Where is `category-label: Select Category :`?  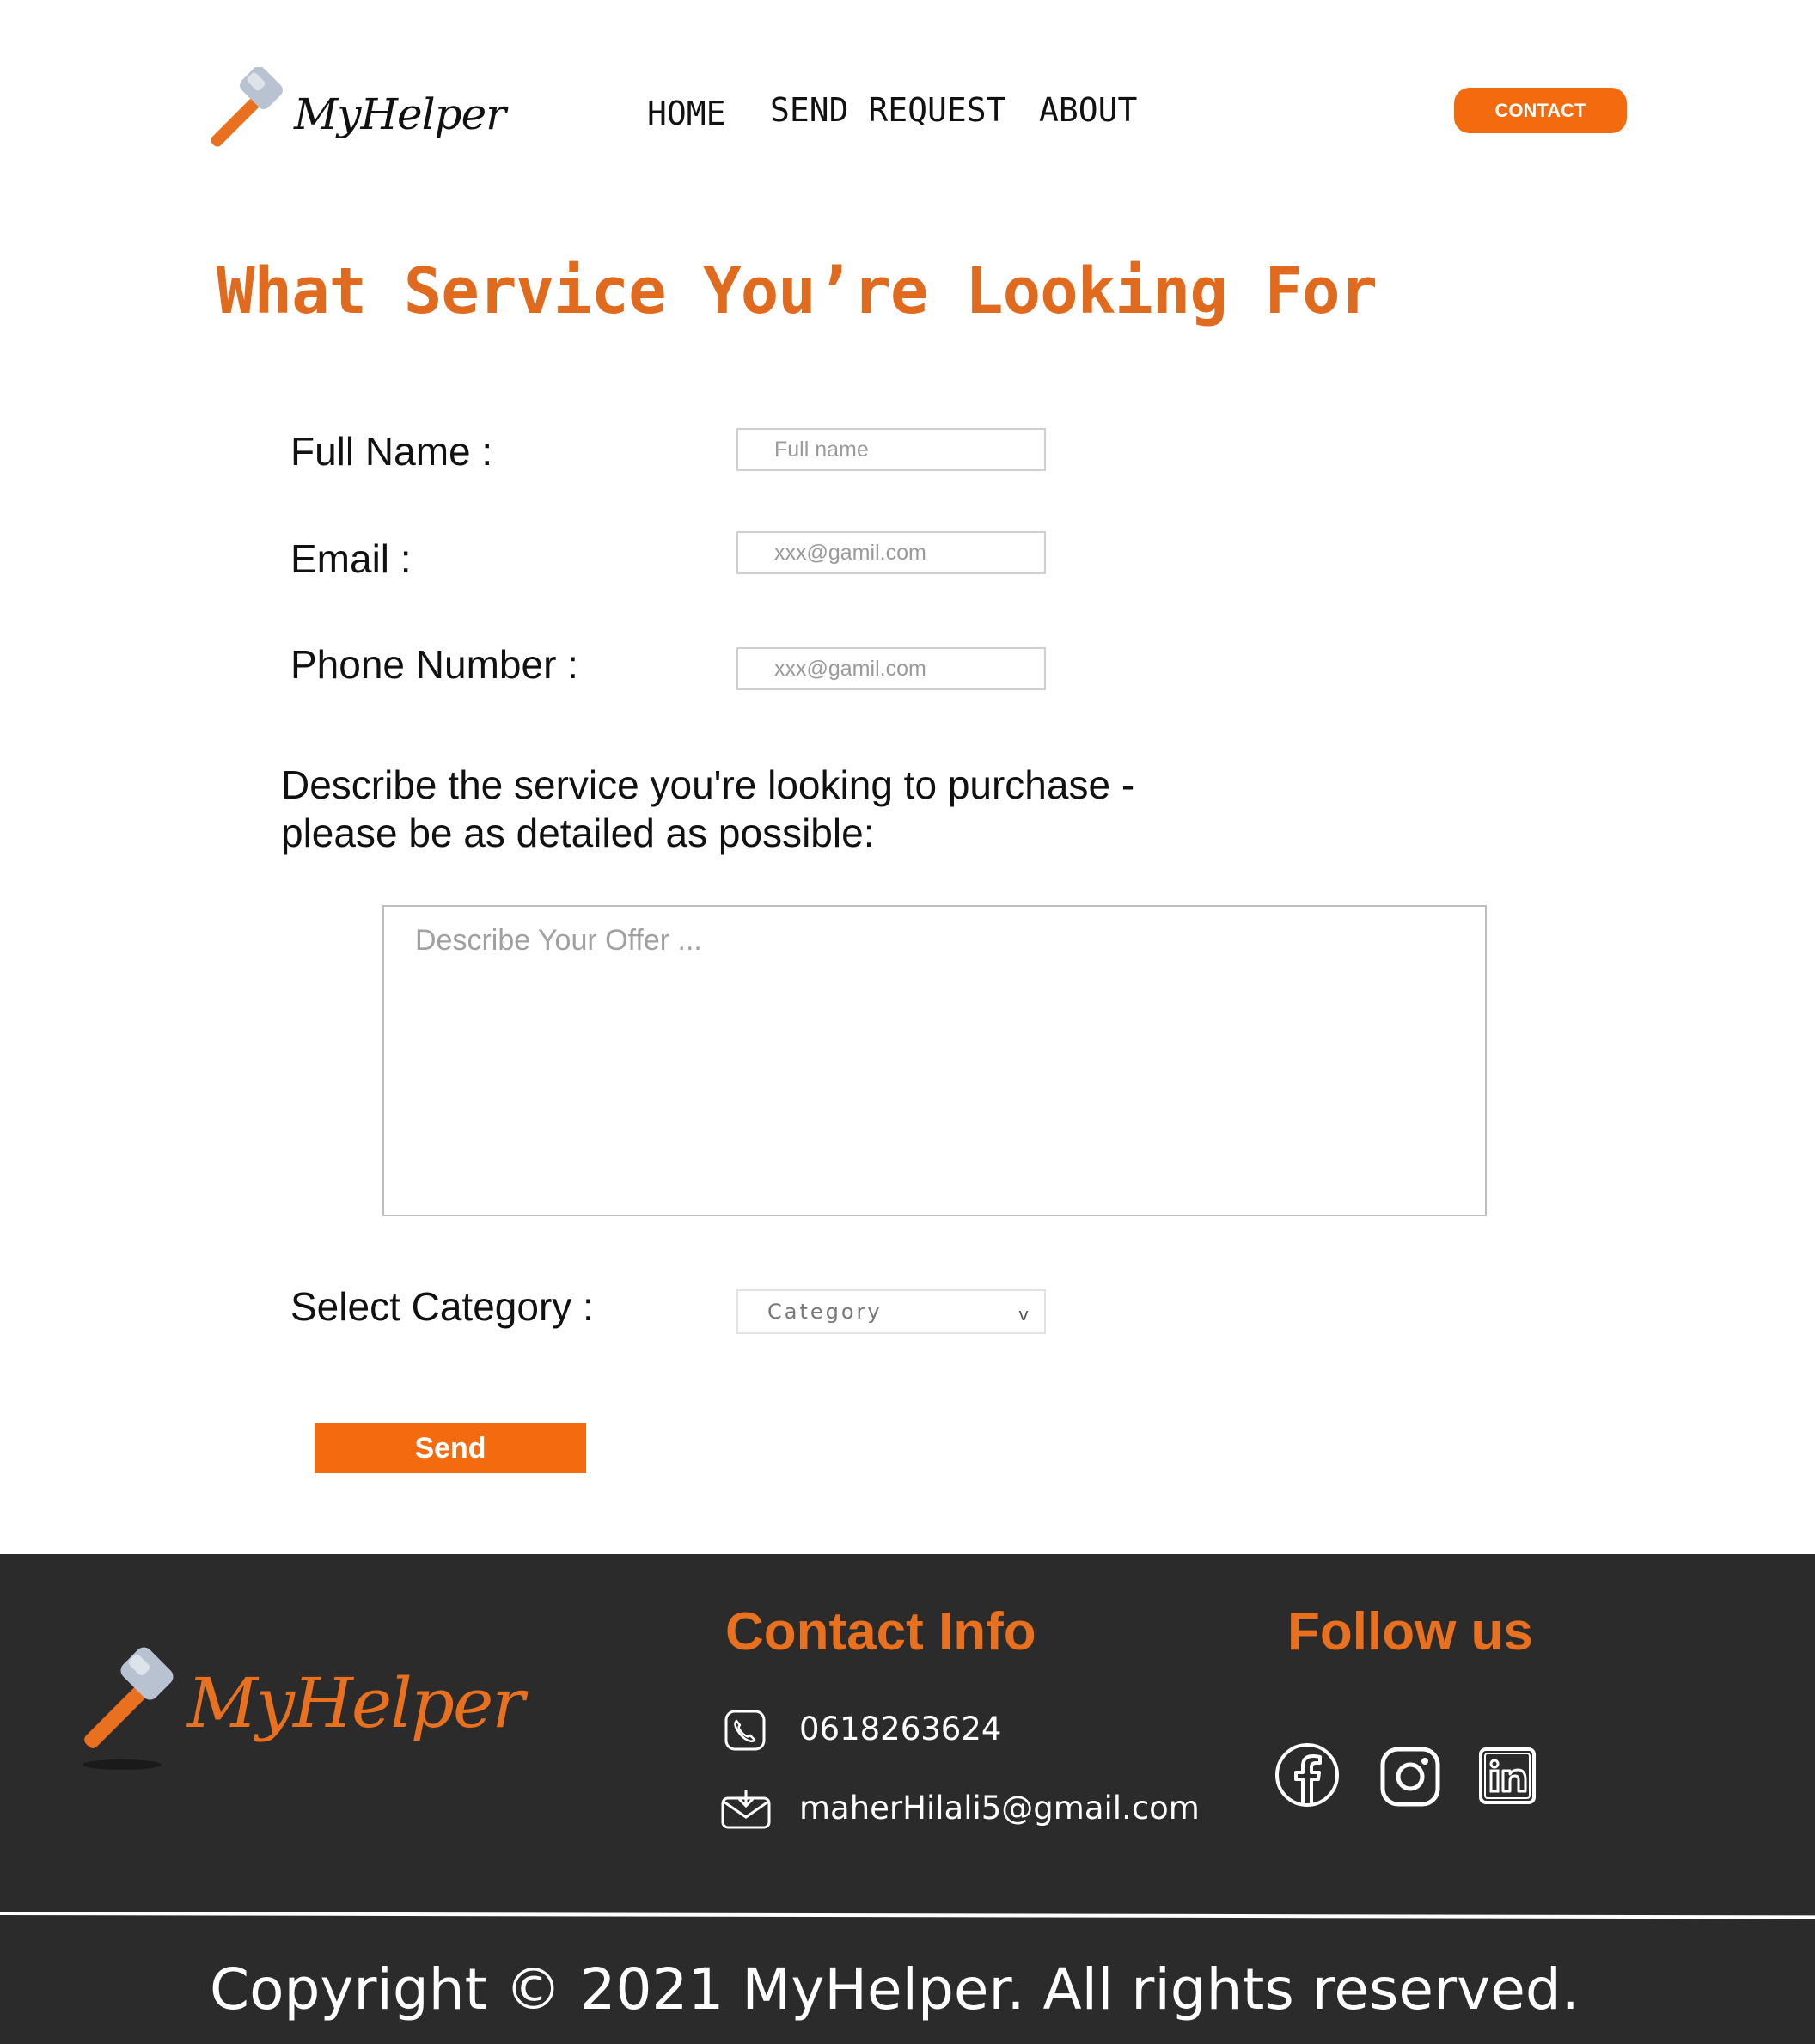
category-label: Select Category : is located at coordinates (442, 1306).